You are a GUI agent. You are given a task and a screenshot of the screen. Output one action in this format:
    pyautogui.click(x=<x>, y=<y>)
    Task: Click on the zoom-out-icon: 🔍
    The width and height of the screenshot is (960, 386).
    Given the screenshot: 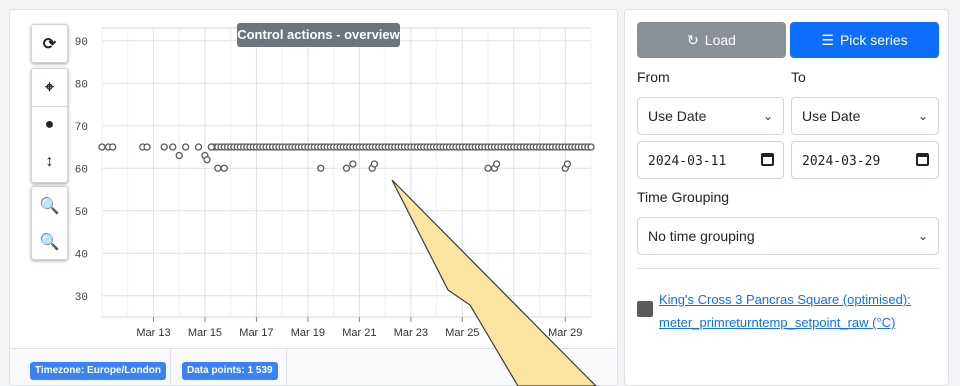 What is the action you would take?
    pyautogui.click(x=49, y=242)
    